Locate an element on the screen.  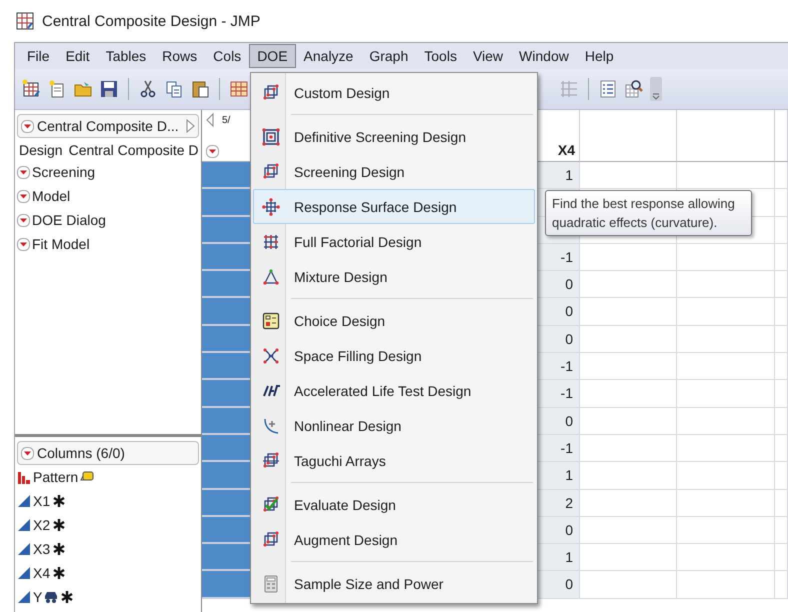
design-label: Design is located at coordinates (41, 150).